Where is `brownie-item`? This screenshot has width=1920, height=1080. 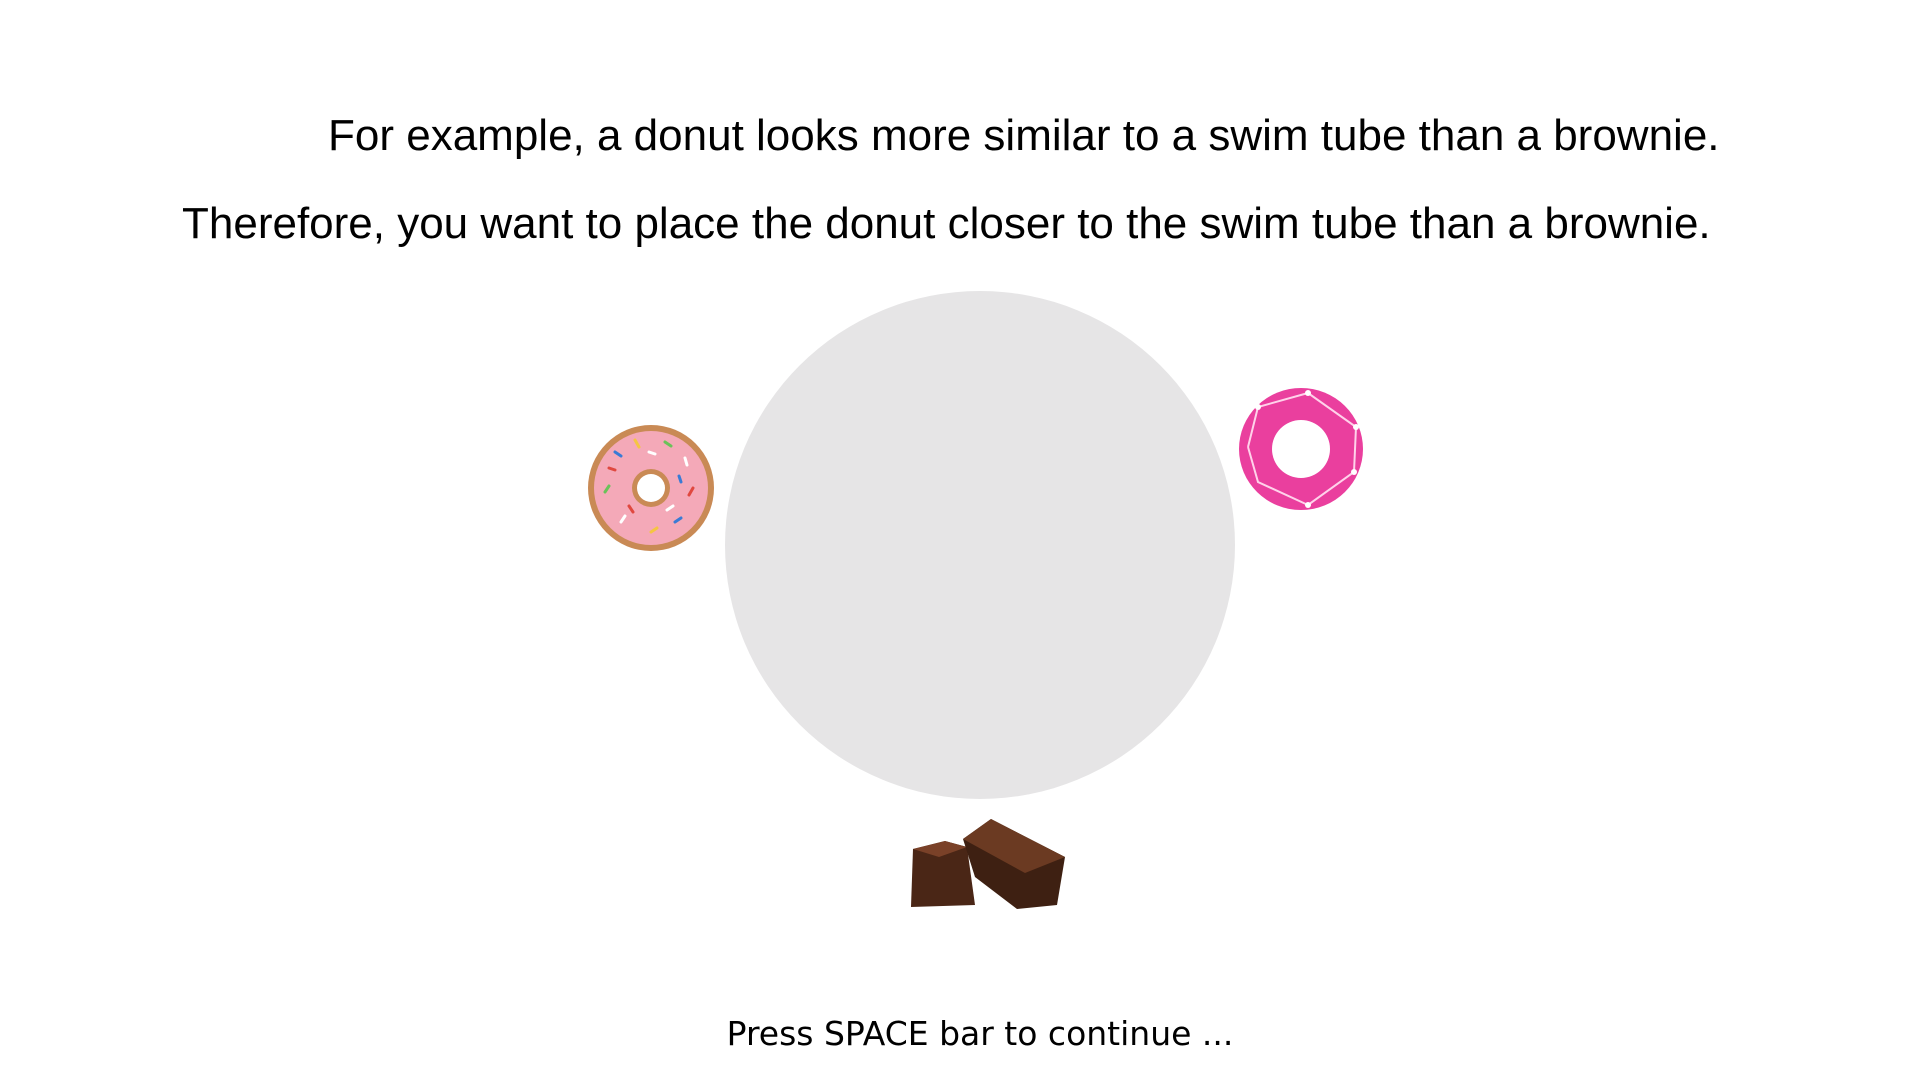 brownie-item is located at coordinates (988, 865).